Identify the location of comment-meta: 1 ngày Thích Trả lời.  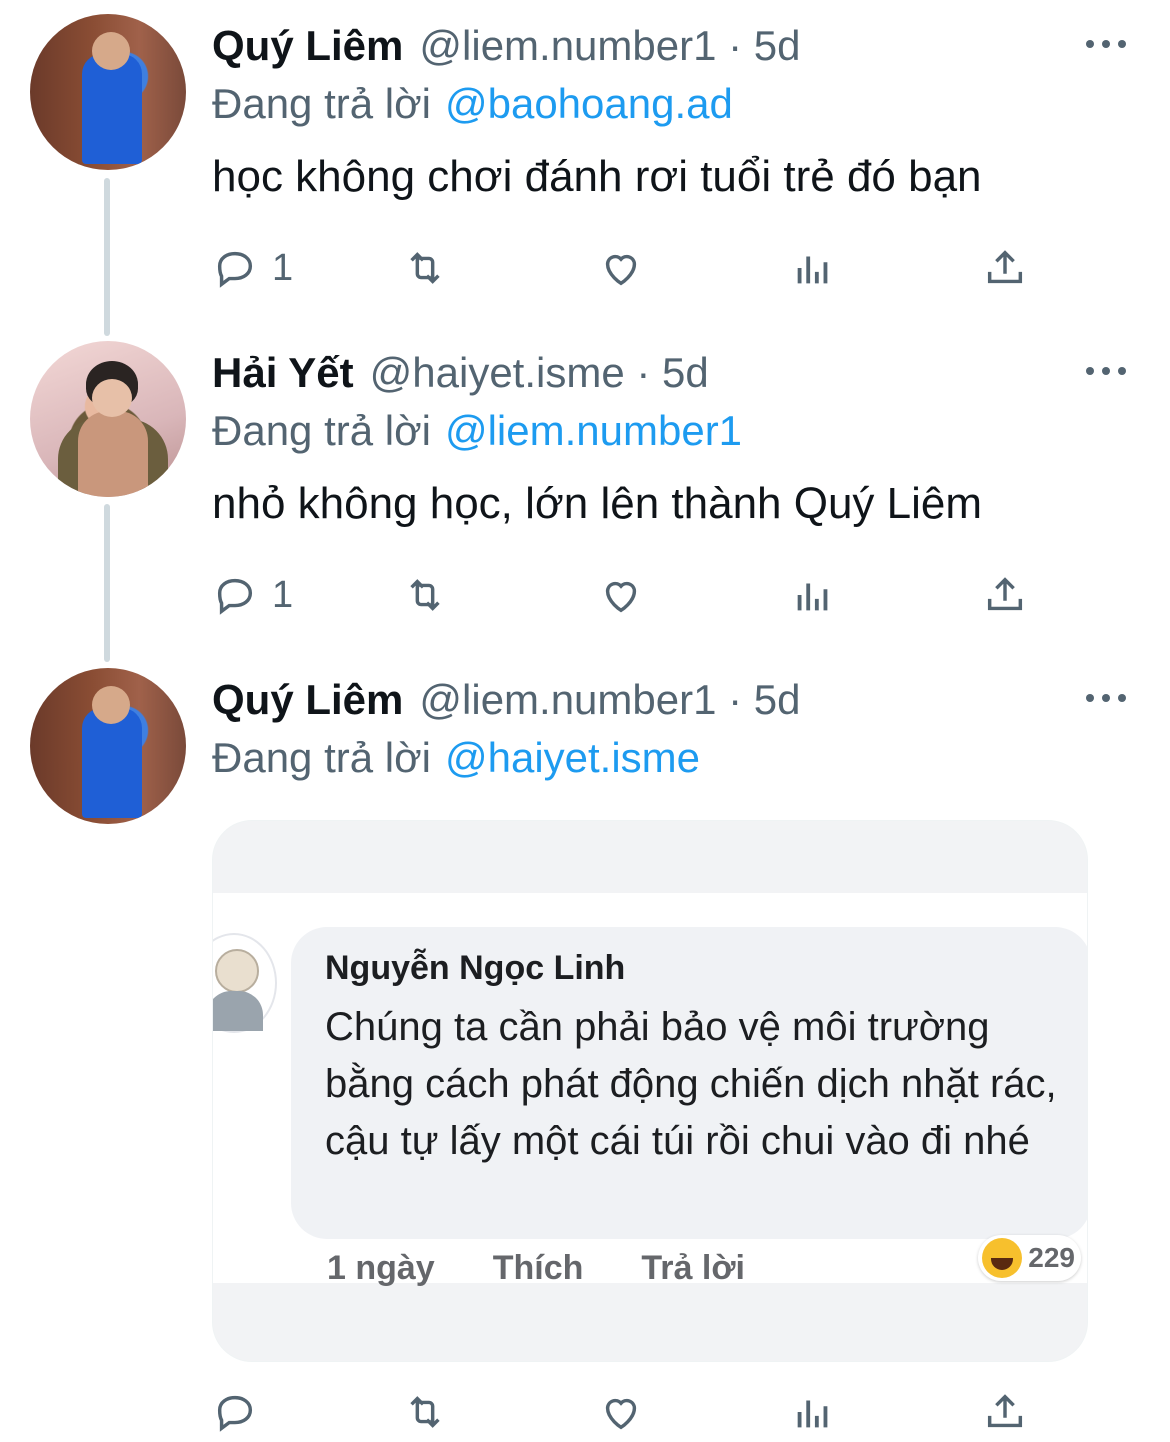
(536, 1268).